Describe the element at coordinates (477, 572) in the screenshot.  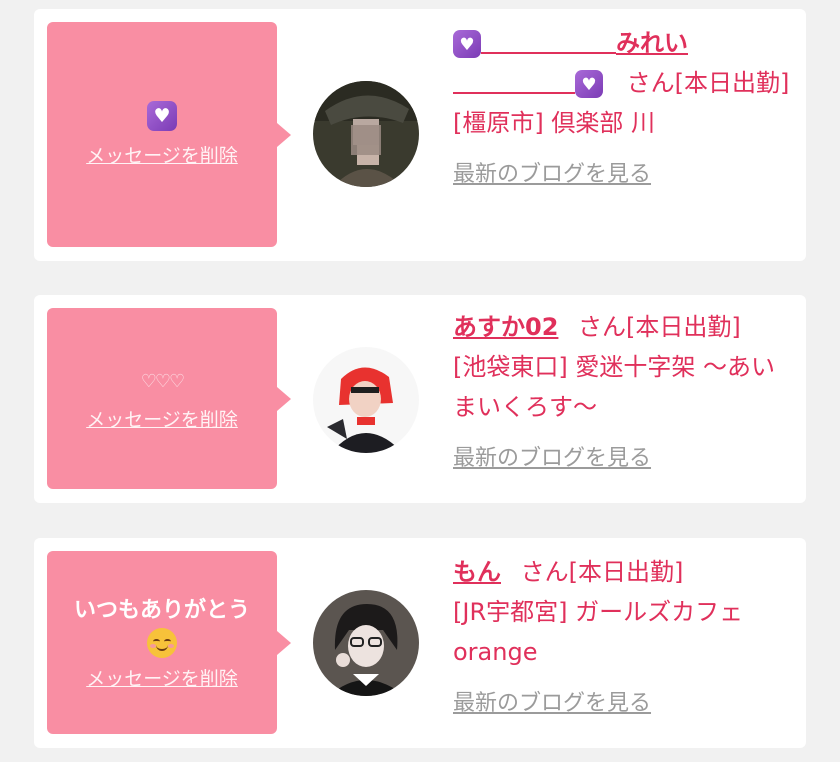
I see `user-name-link: もん` at that location.